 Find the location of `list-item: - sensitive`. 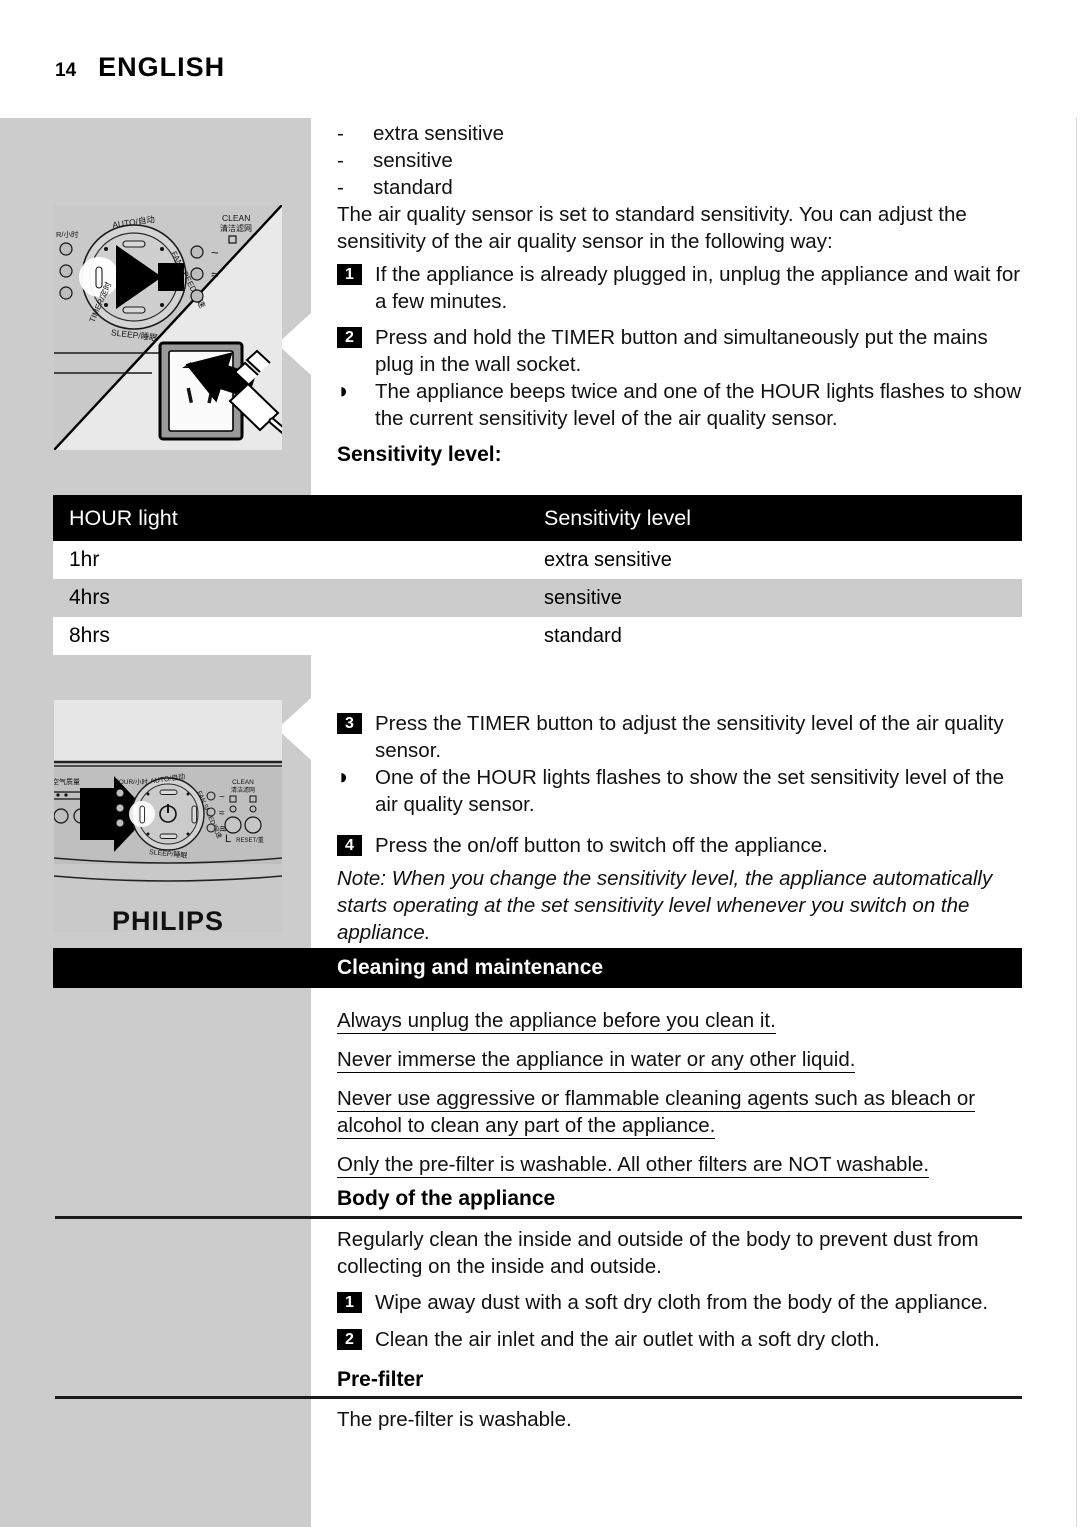

list-item: - sensitive is located at coordinates (682, 160).